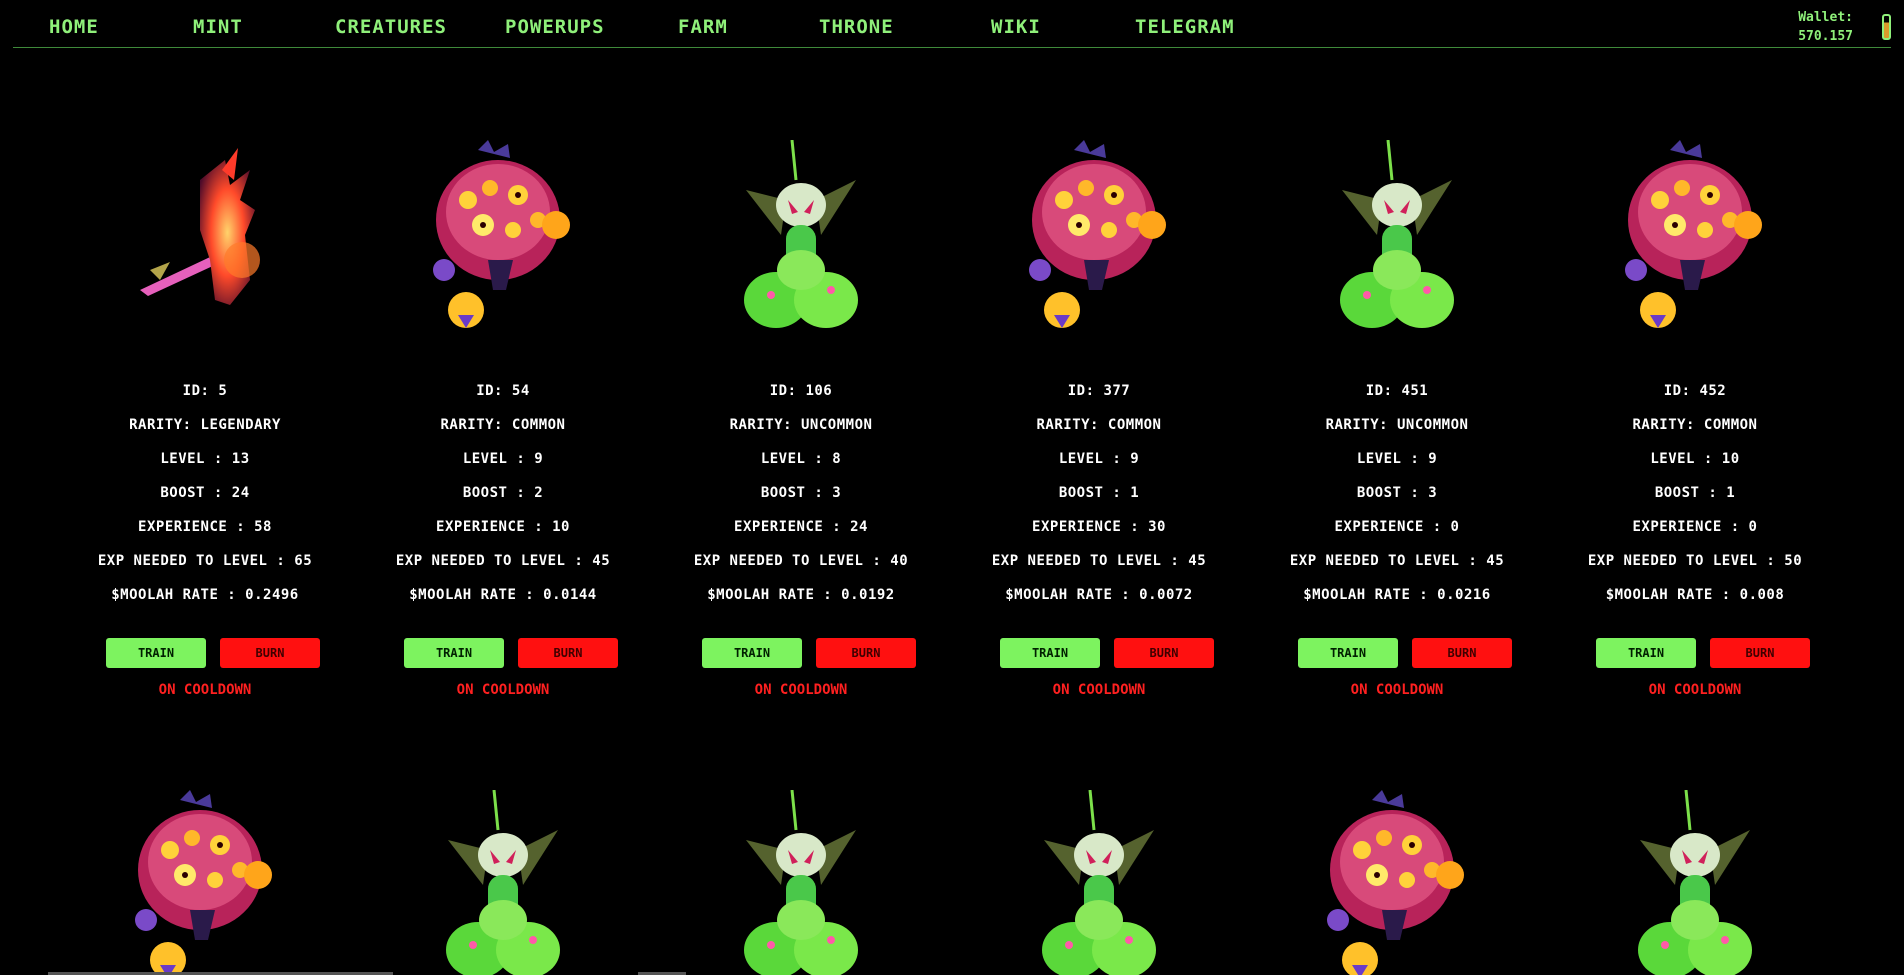 The height and width of the screenshot is (975, 1904). What do you see at coordinates (1099, 391) in the screenshot?
I see `card-id: ID: 377` at bounding box center [1099, 391].